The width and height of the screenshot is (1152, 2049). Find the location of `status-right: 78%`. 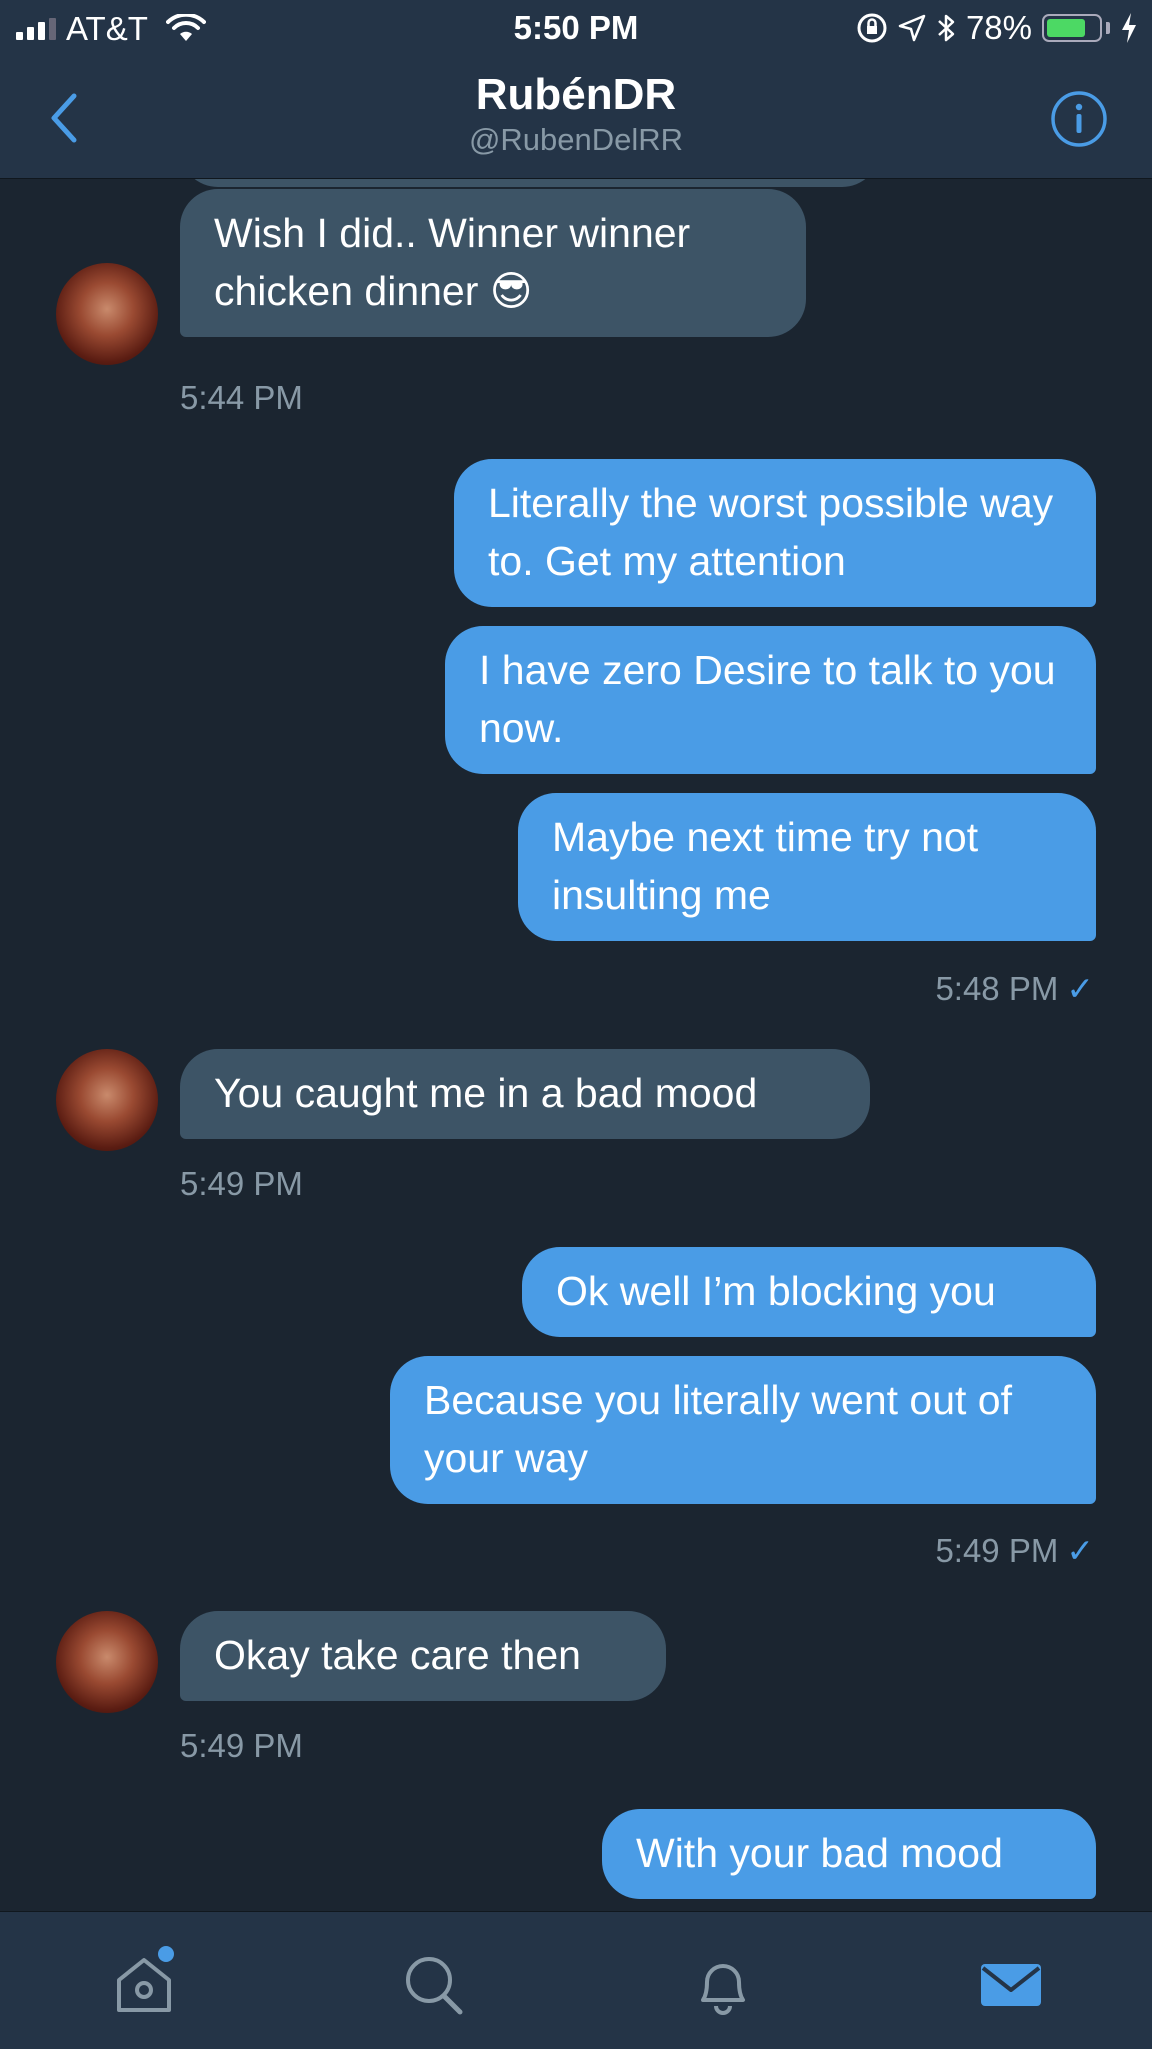

status-right: 78% is located at coordinates (997, 28).